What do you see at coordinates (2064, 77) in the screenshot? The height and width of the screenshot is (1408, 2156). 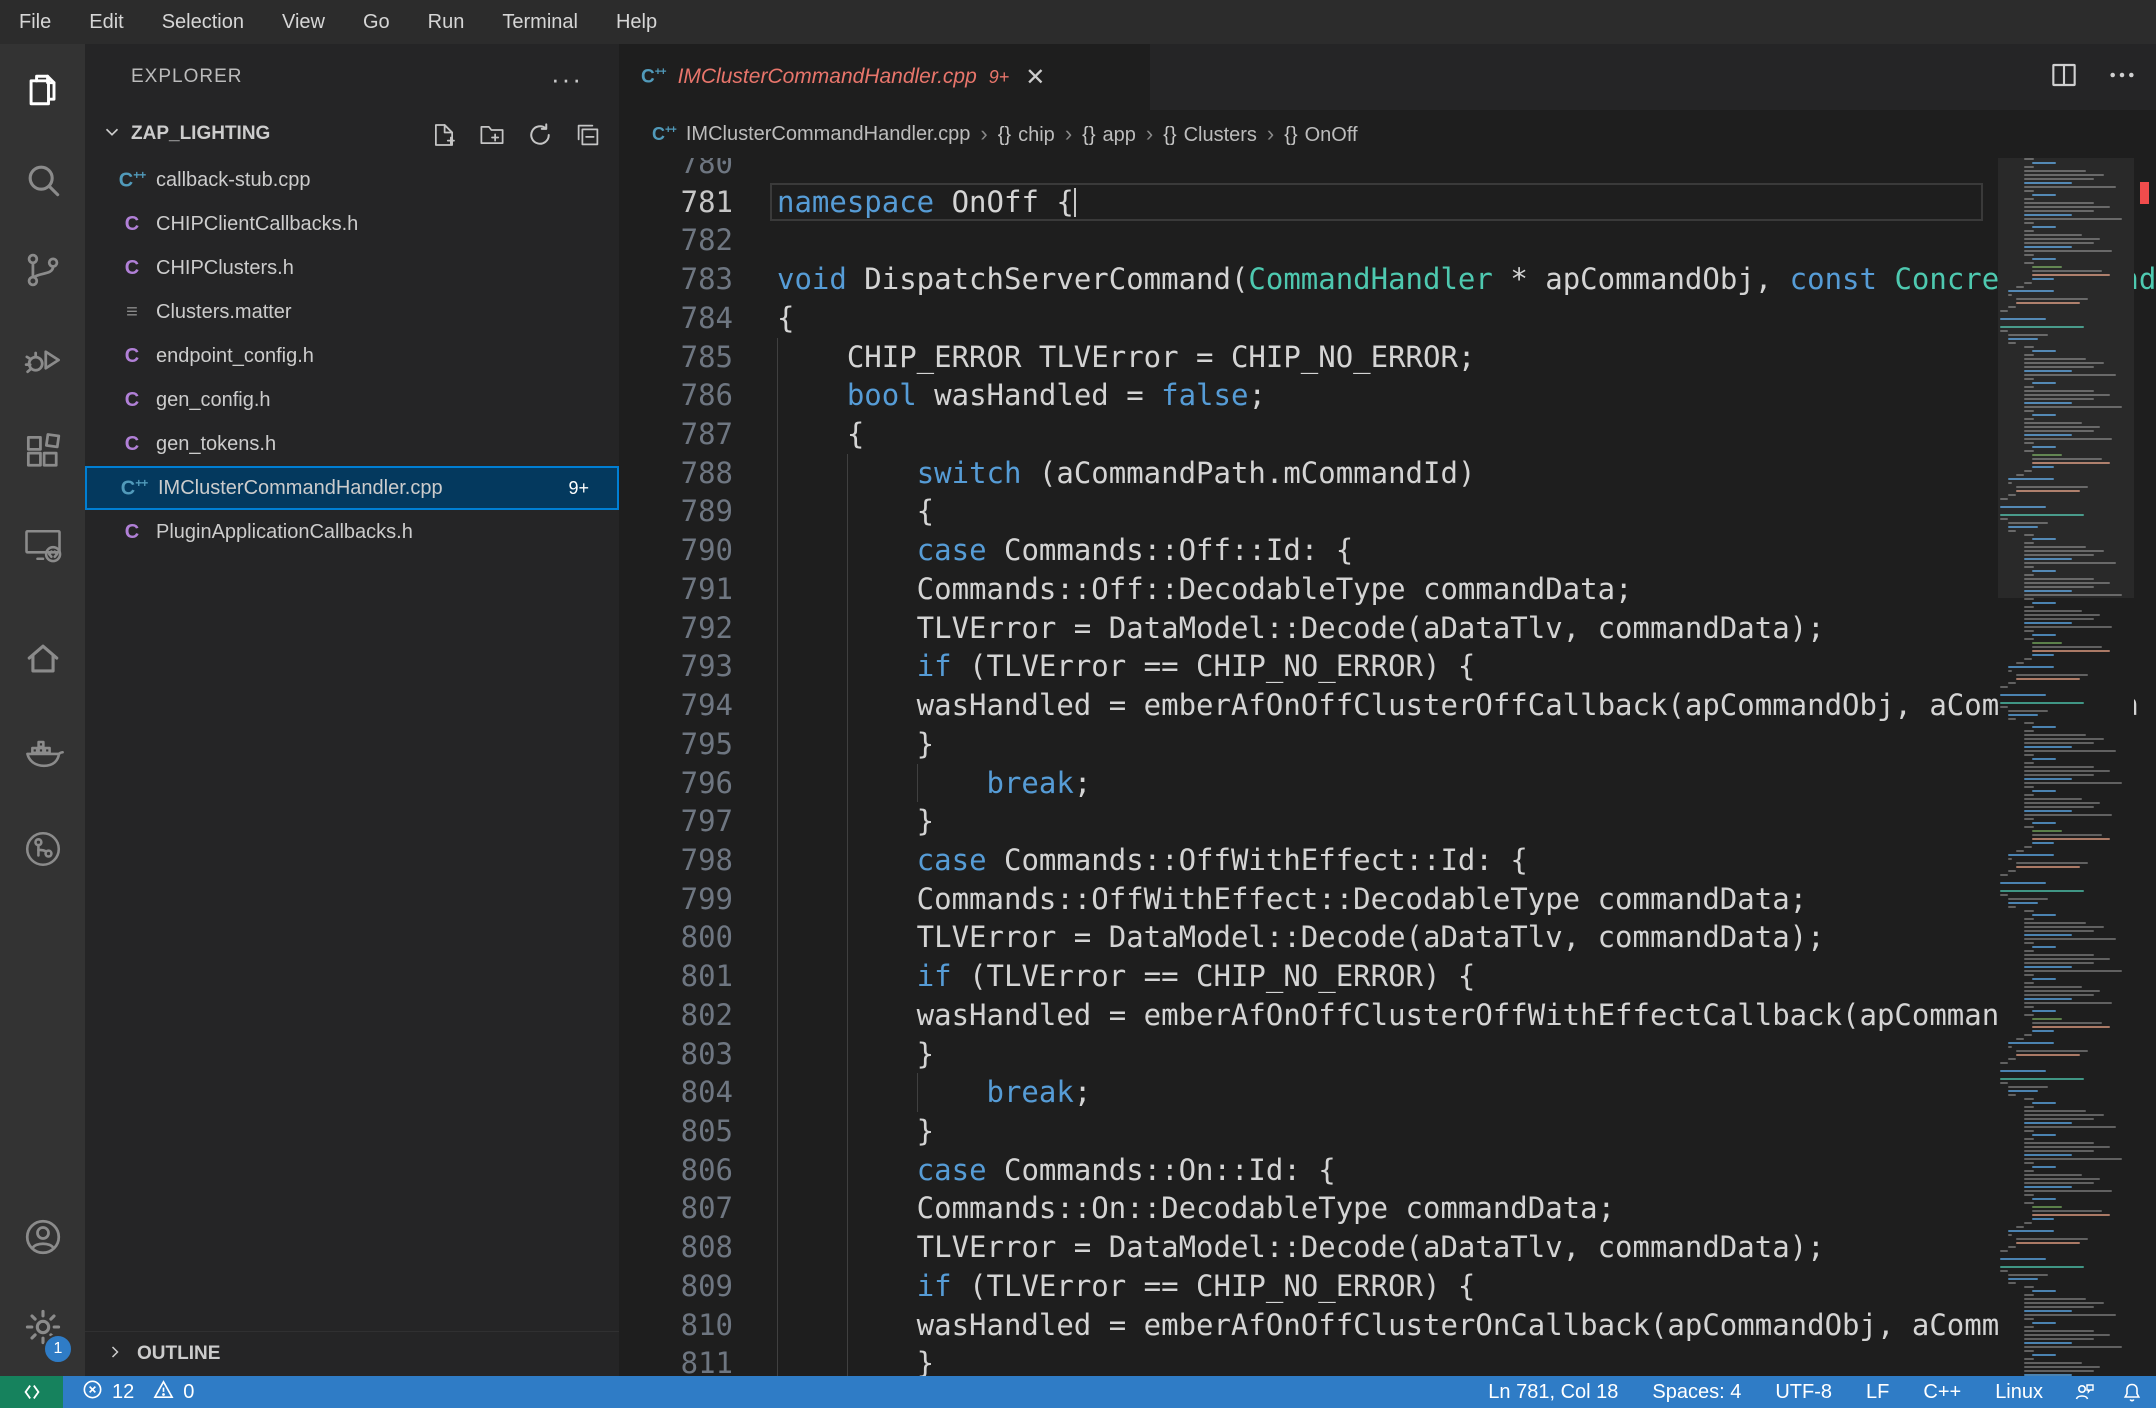 I see `split-editor-icon` at bounding box center [2064, 77].